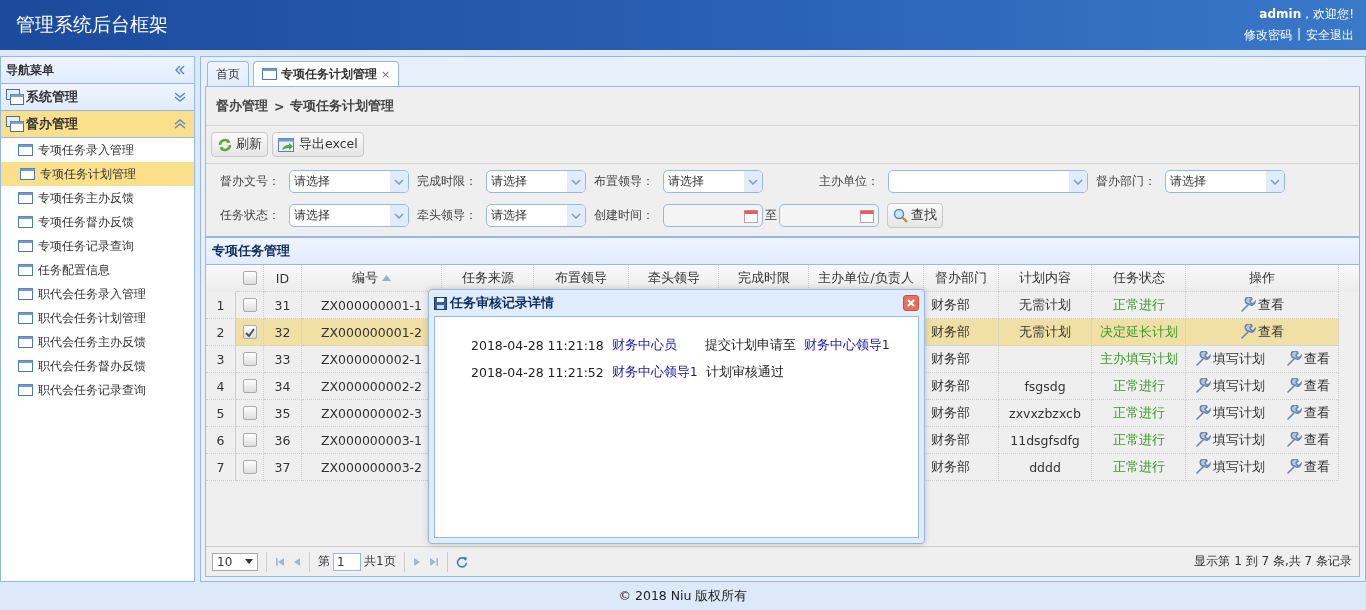  Describe the element at coordinates (97, 97) in the screenshot. I see `nav-group: 系统管理` at that location.